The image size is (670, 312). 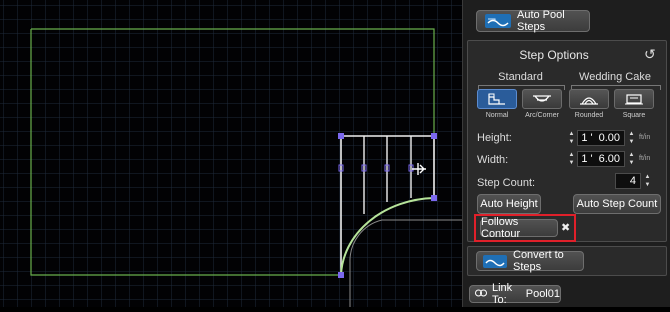 What do you see at coordinates (506, 183) in the screenshot?
I see `step-count-label: Step Count:` at bounding box center [506, 183].